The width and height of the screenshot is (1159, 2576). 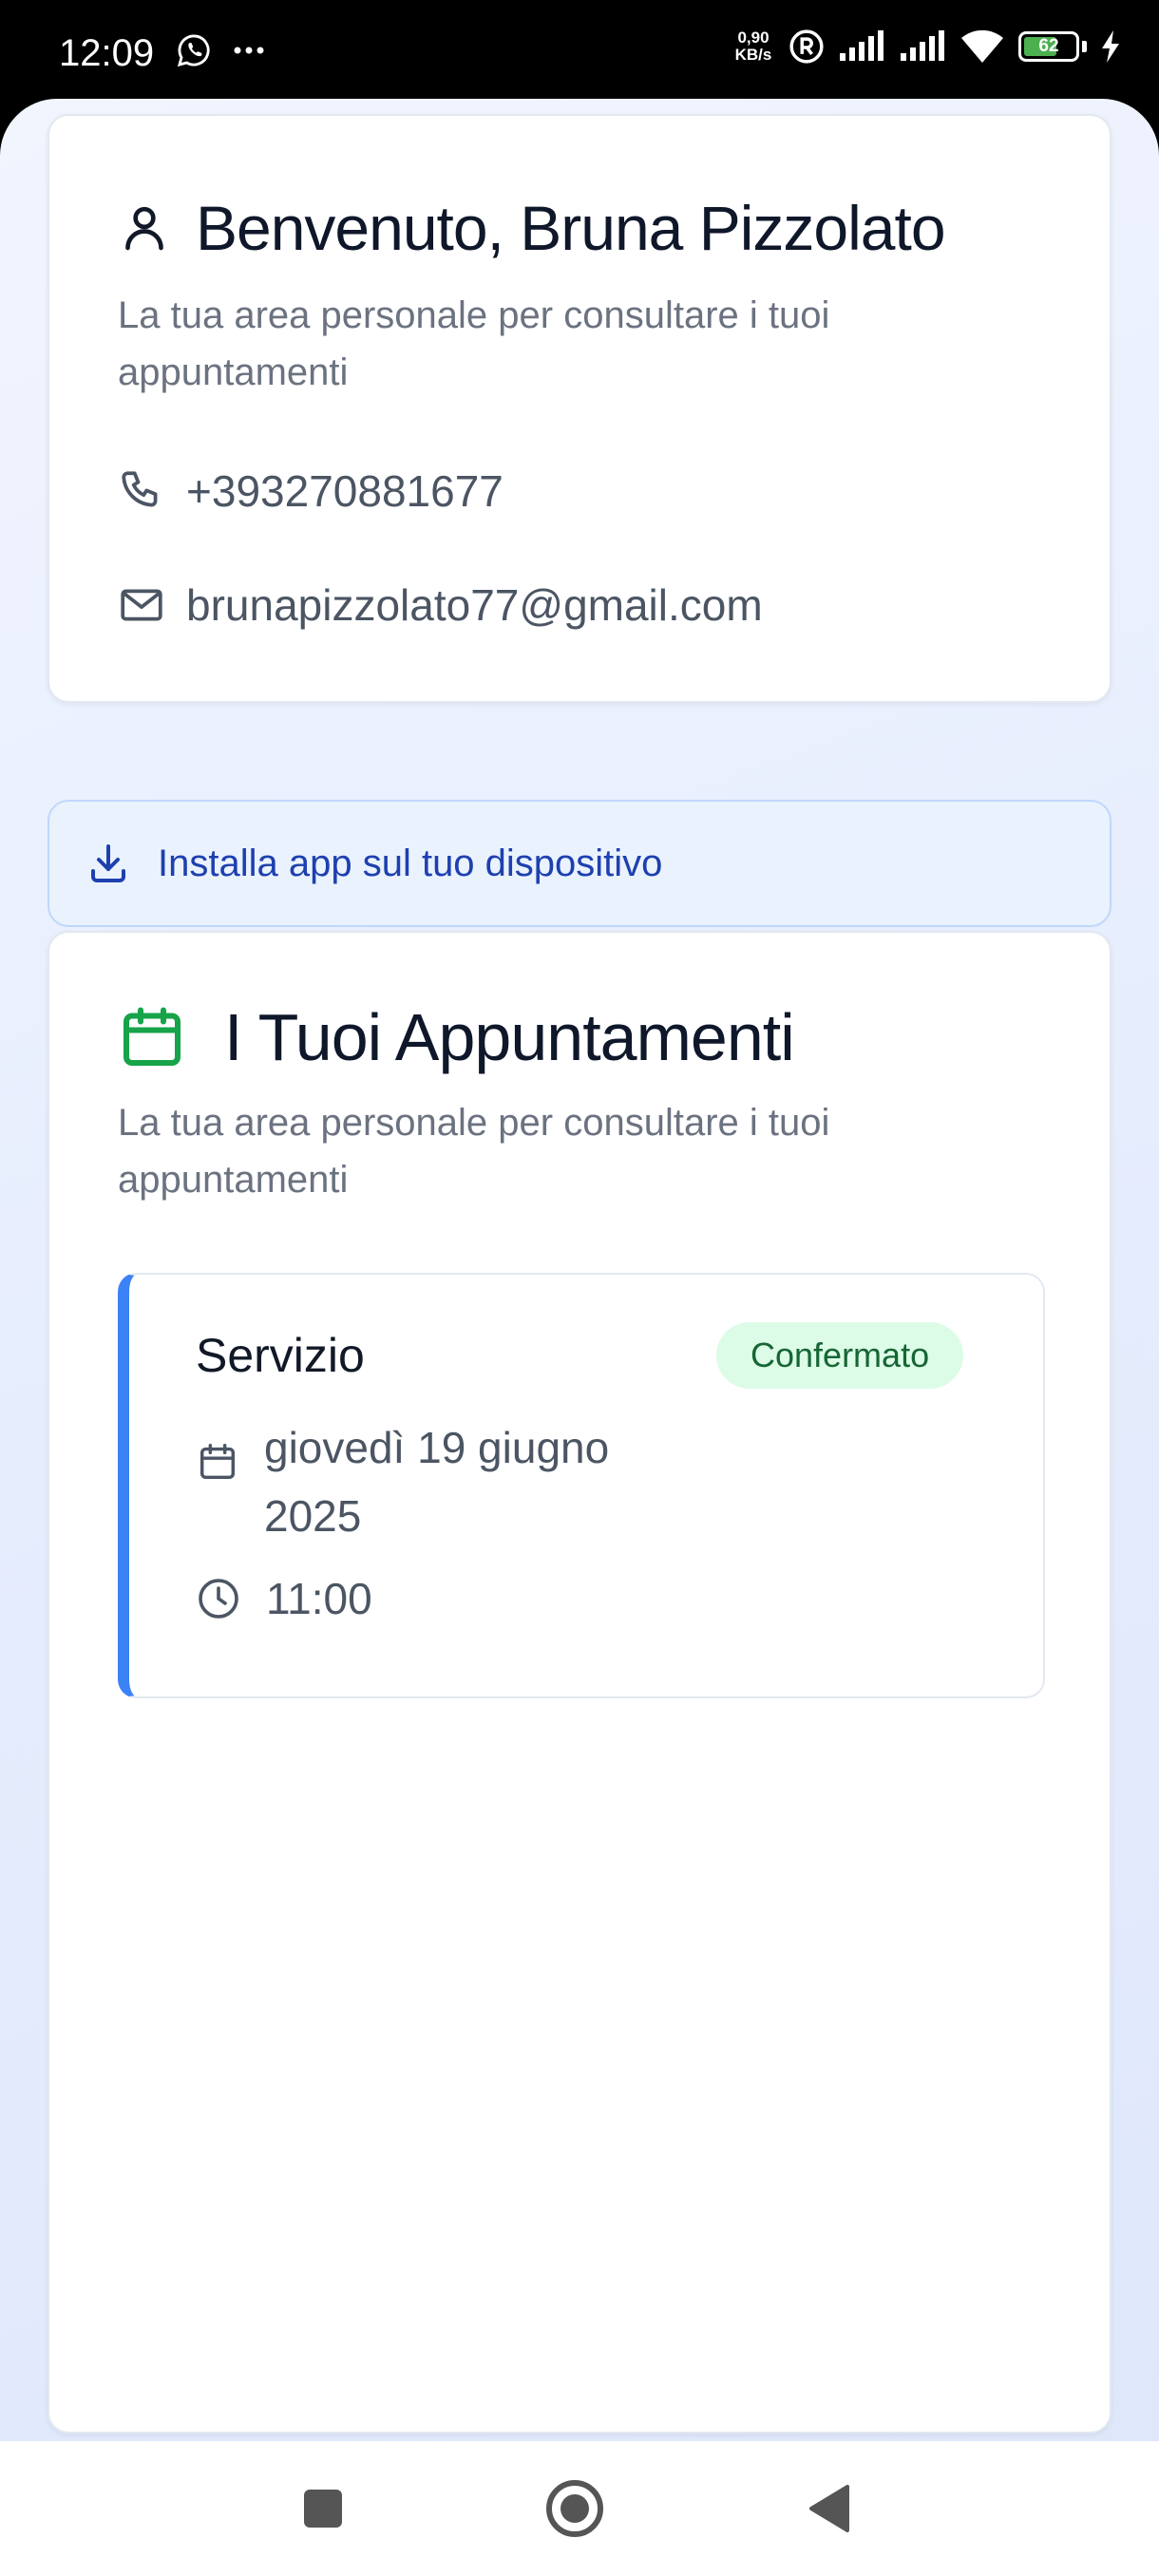 I want to click on status-badge: Confermato, so click(x=840, y=1355).